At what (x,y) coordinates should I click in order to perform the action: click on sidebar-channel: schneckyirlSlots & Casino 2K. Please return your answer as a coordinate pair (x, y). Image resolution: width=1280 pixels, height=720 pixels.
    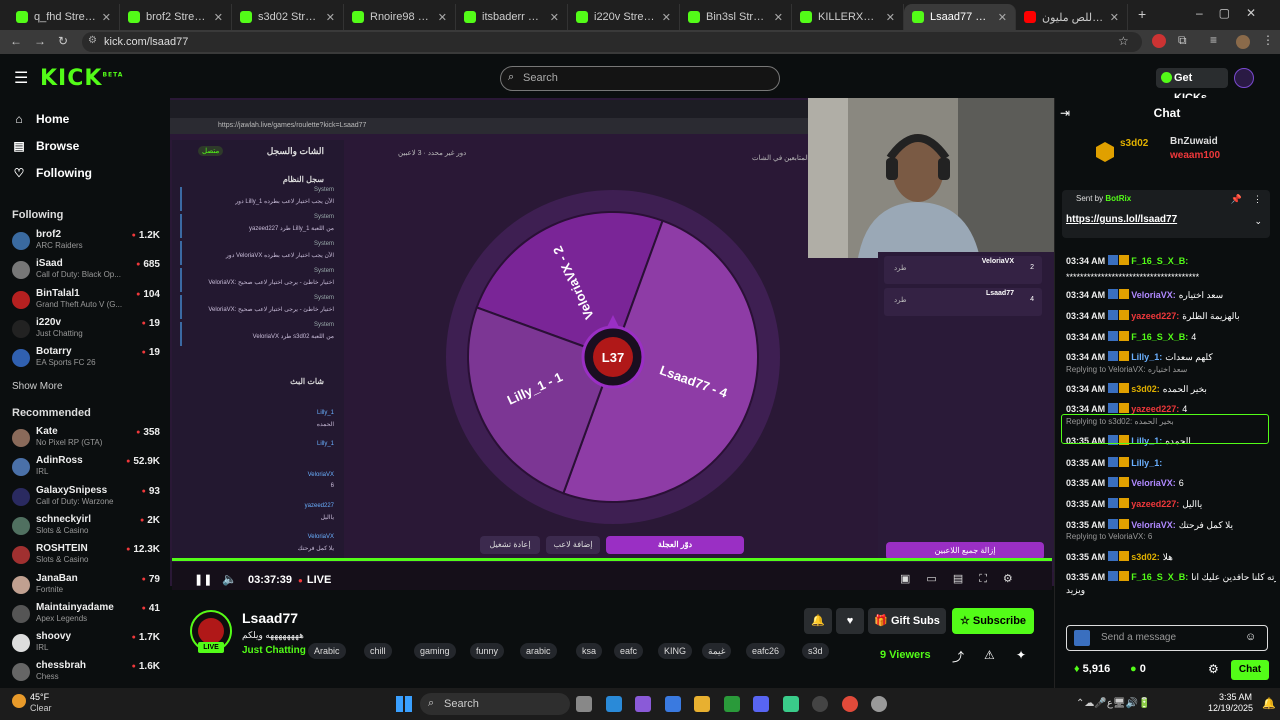
    Looking at the image, I should click on (87, 527).